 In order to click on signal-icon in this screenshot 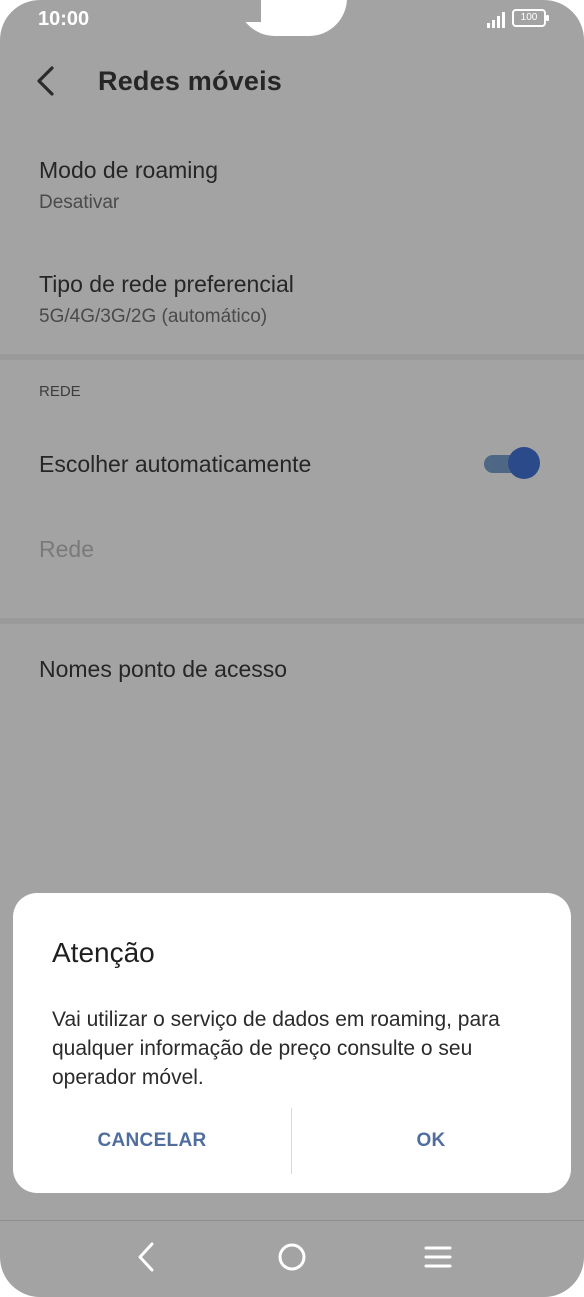, I will do `click(496, 20)`.